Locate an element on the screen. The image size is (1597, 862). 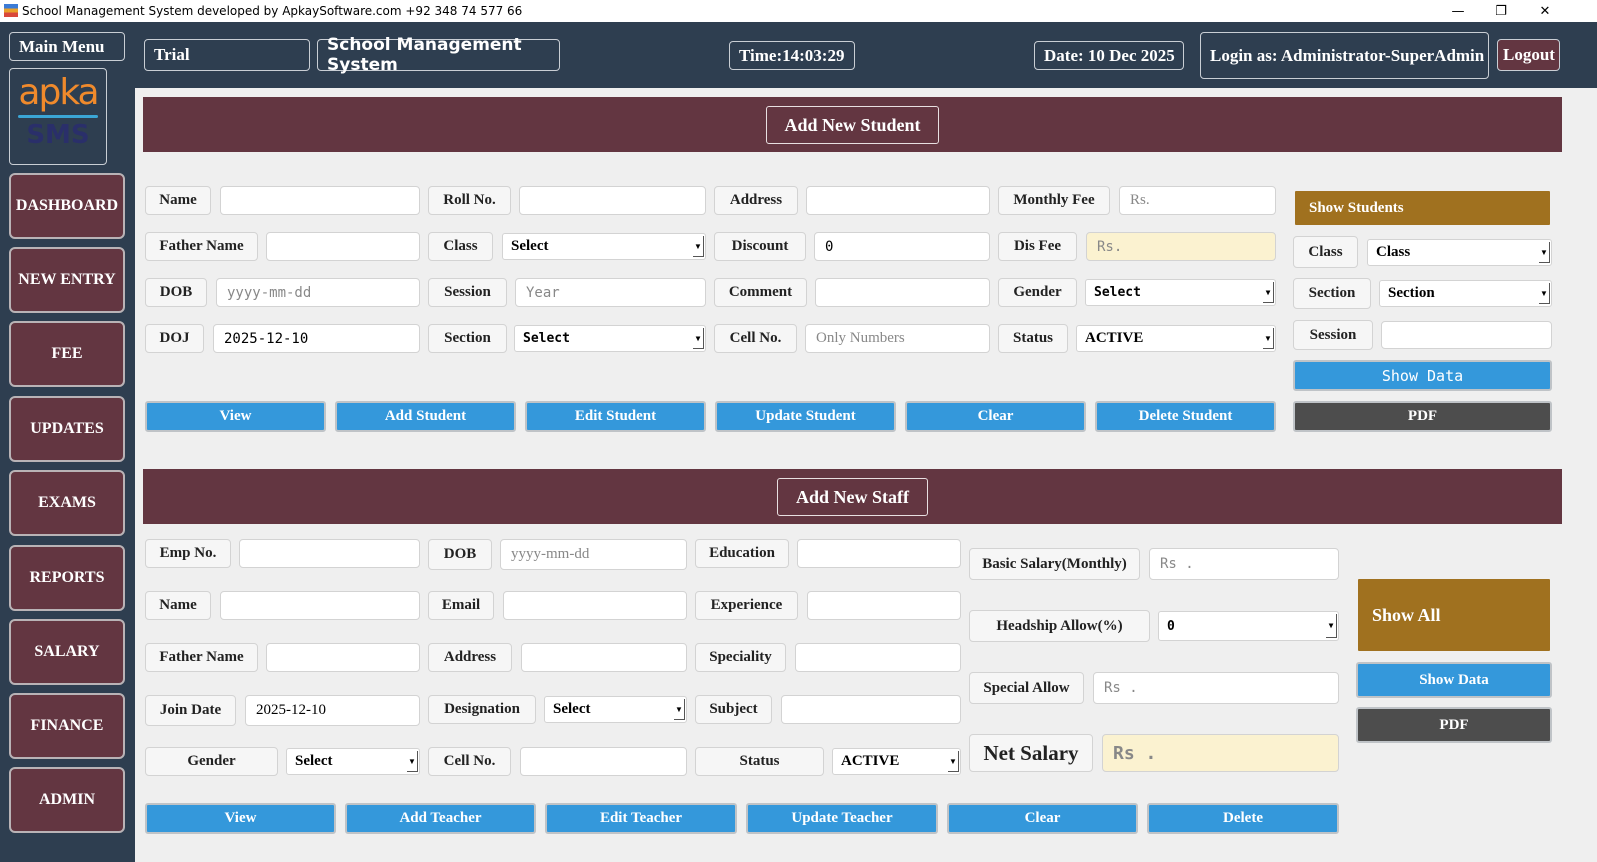
student-delete-student-button: Delete Student is located at coordinates (1185, 416).